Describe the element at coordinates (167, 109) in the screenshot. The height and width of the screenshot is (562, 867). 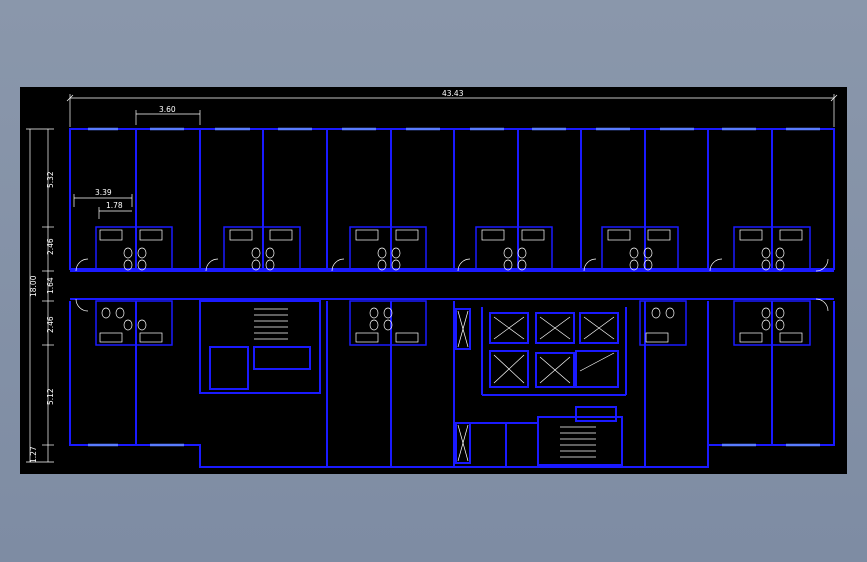
I see `dim-bay-width: 3.60` at that location.